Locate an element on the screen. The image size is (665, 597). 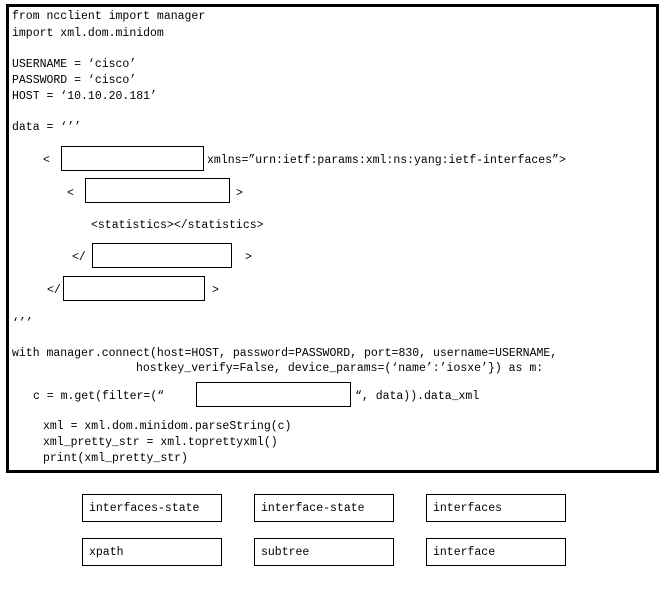
answer-tile-subtree: subtree is located at coordinates (324, 552).